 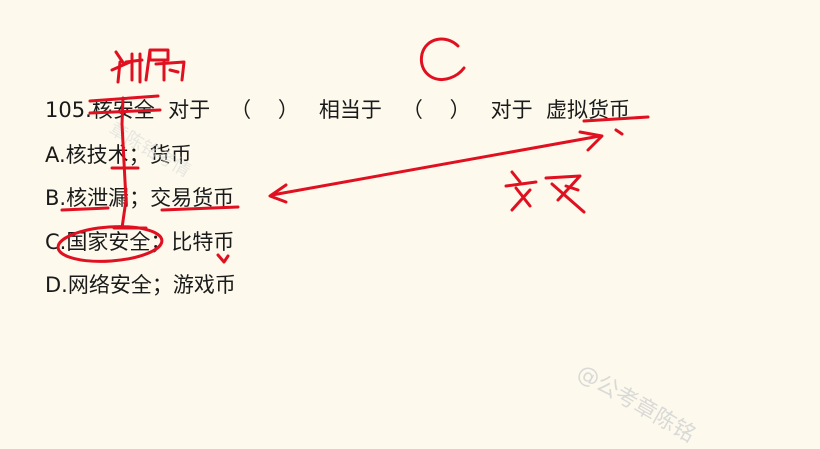 What do you see at coordinates (436, 110) in the screenshot?
I see `question-blank-2: （ ）` at bounding box center [436, 110].